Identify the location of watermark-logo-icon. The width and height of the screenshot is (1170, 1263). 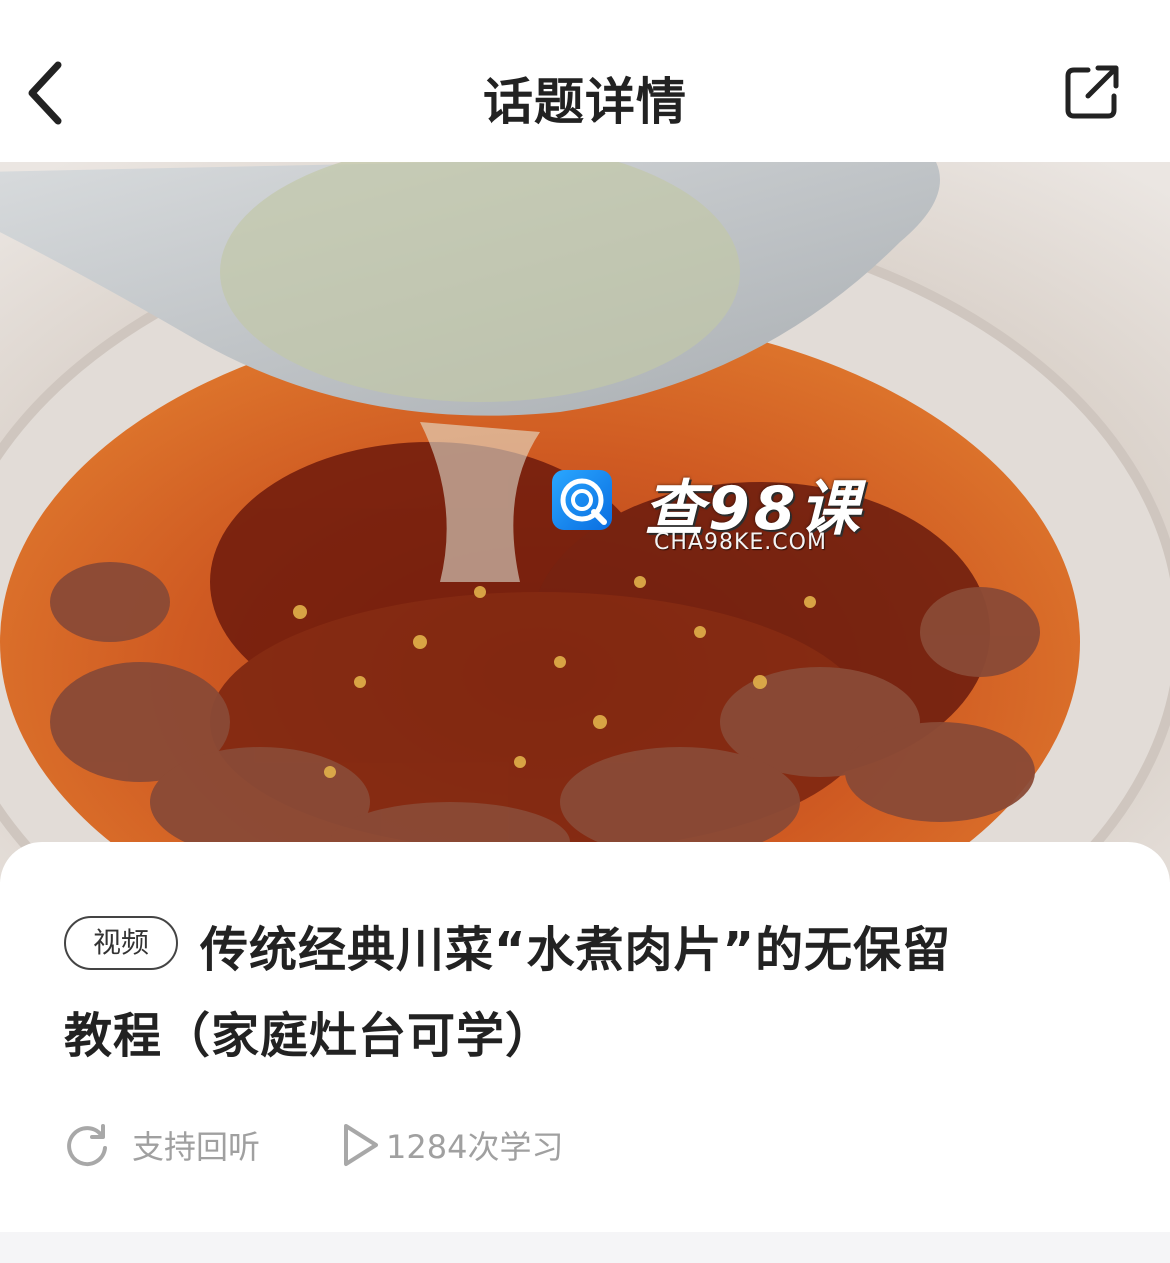
(582, 500).